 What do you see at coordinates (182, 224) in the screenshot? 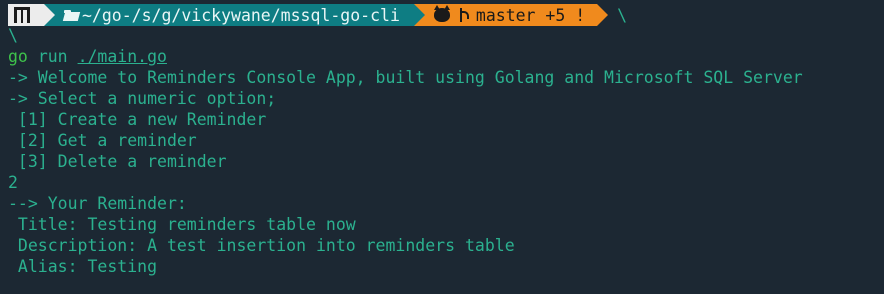
I see `output-line: Title: Testing reminders table now` at bounding box center [182, 224].